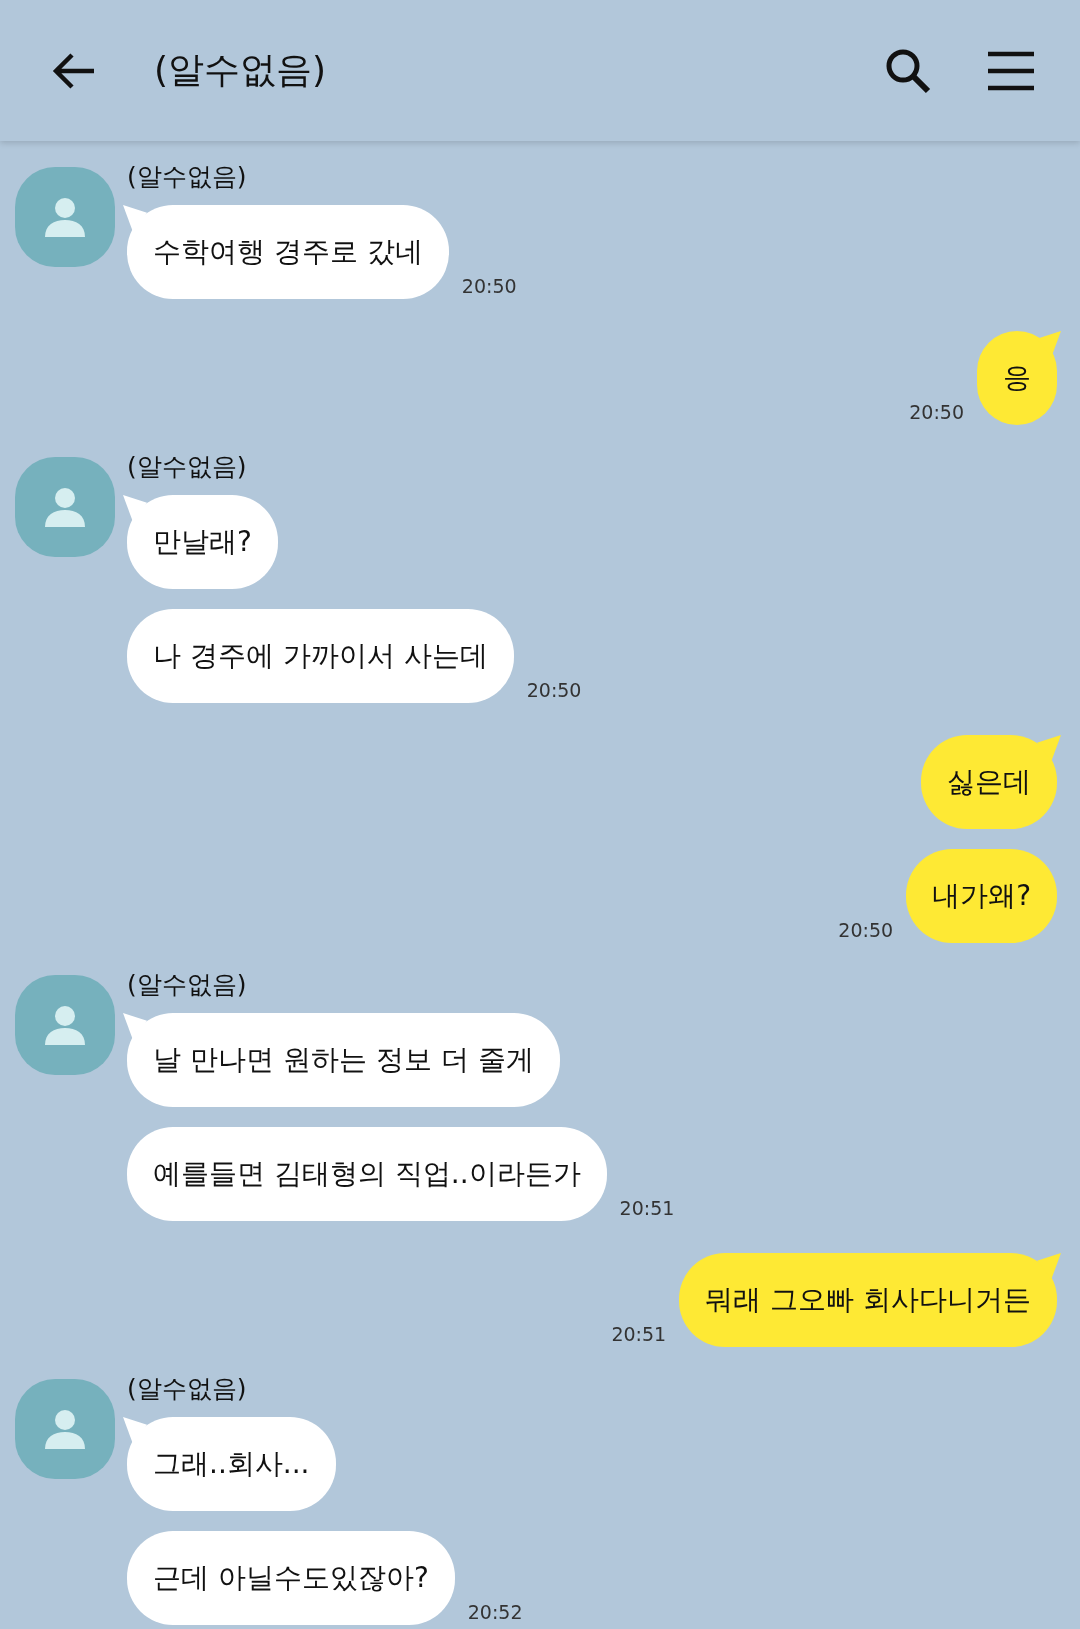  I want to click on back-button, so click(74, 70).